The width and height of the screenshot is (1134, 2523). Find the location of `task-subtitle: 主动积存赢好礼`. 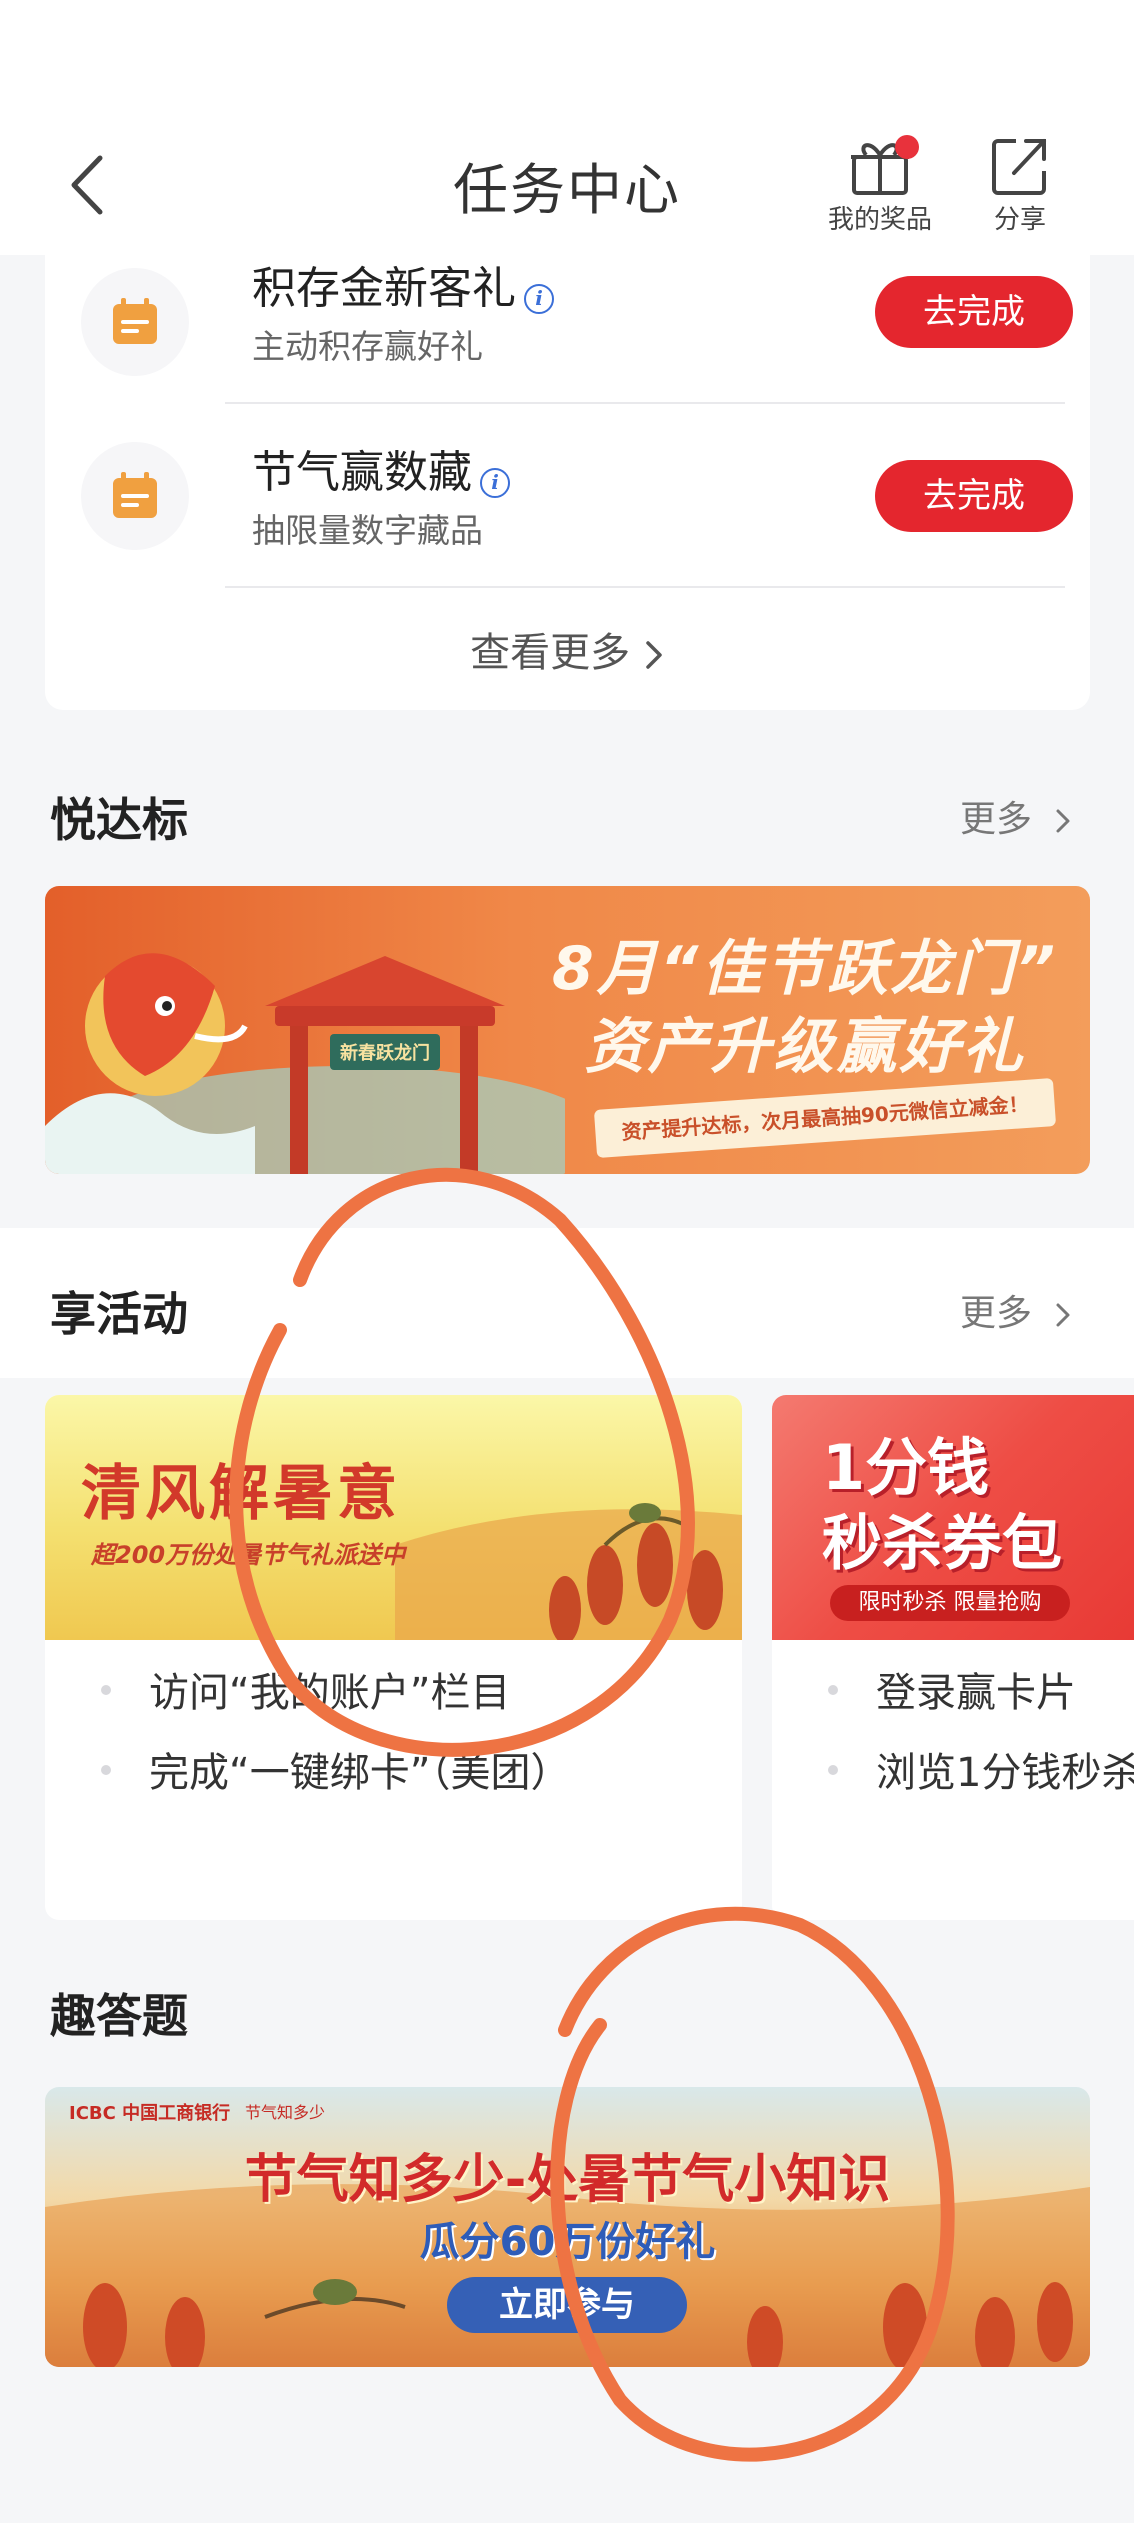

task-subtitle: 主动积存赢好礼 is located at coordinates (367, 346).